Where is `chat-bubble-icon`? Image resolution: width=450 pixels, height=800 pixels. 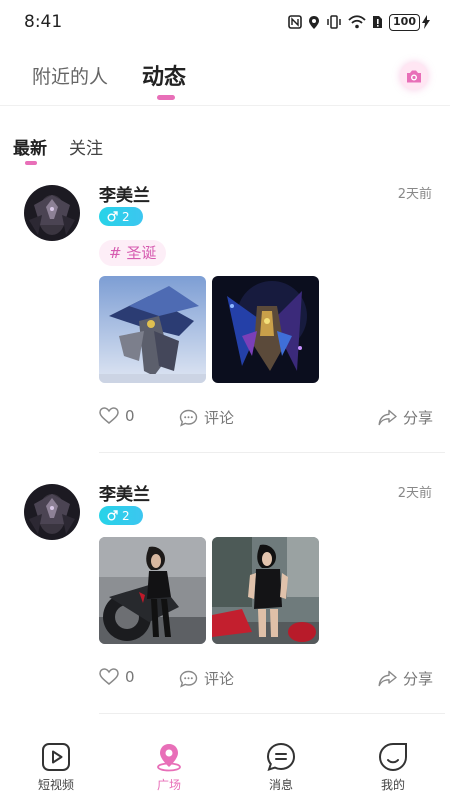 chat-bubble-icon is located at coordinates (281, 757).